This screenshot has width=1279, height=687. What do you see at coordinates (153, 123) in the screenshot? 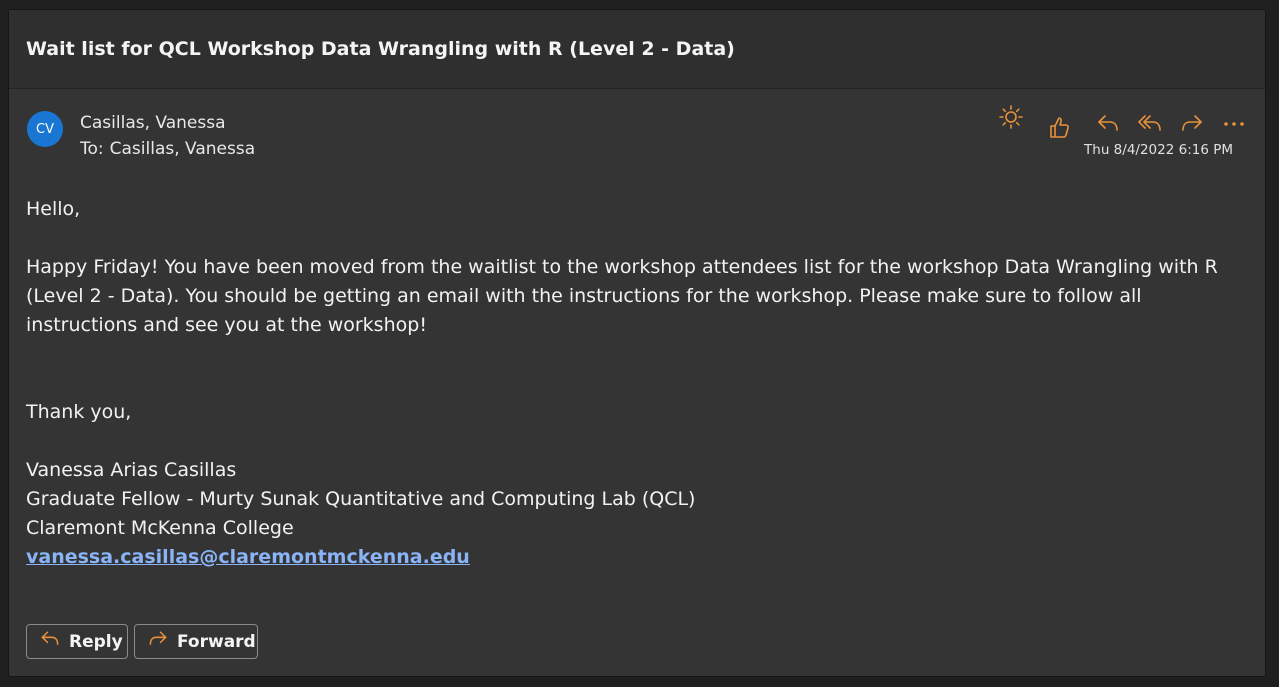
I see `sender-name: Casillas, Vanessa` at bounding box center [153, 123].